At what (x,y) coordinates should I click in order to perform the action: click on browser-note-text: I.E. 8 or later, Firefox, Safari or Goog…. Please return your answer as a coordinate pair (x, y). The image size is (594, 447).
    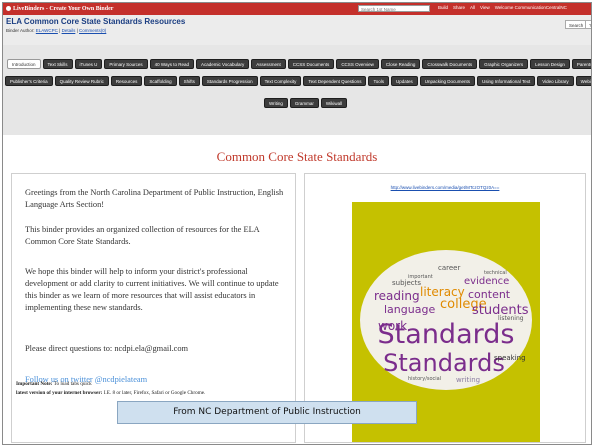
    Looking at the image, I should click on (154, 393).